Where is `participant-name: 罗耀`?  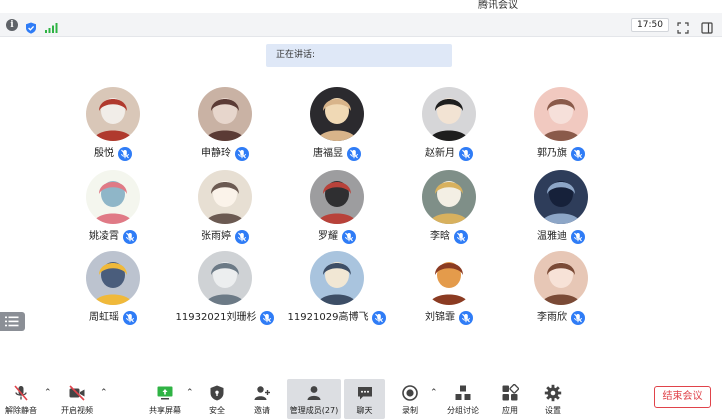
participant-name: 罗耀 is located at coordinates (328, 236).